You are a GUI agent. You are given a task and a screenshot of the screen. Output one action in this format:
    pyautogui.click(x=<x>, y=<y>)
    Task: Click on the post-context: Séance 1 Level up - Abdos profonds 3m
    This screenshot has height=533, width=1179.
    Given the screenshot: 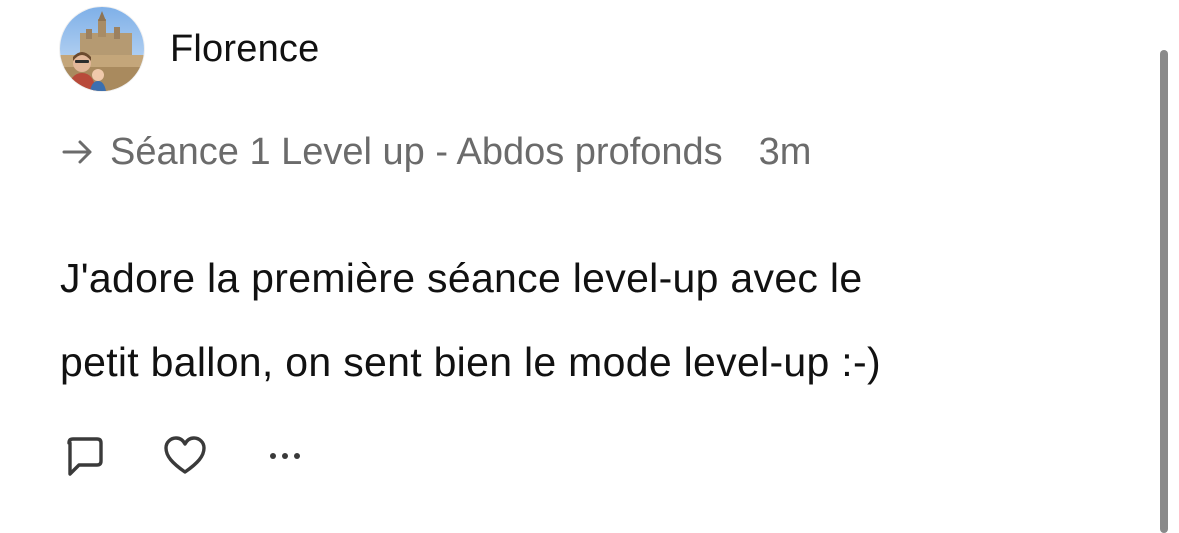 What is the action you would take?
    pyautogui.click(x=435, y=152)
    